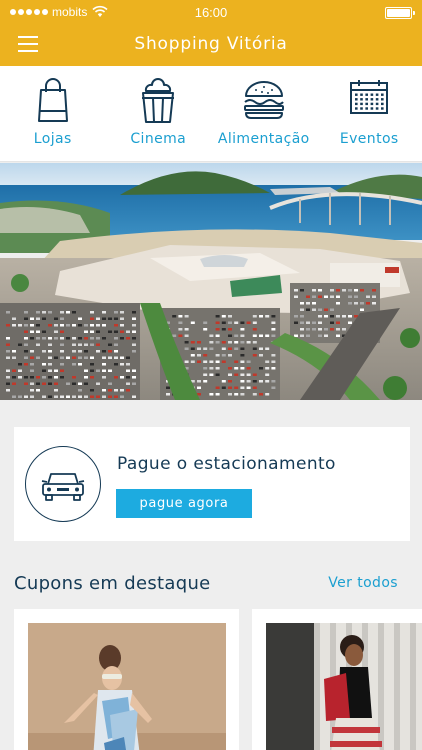  What do you see at coordinates (184, 503) in the screenshot?
I see `pay-parking-button: pague agora` at bounding box center [184, 503].